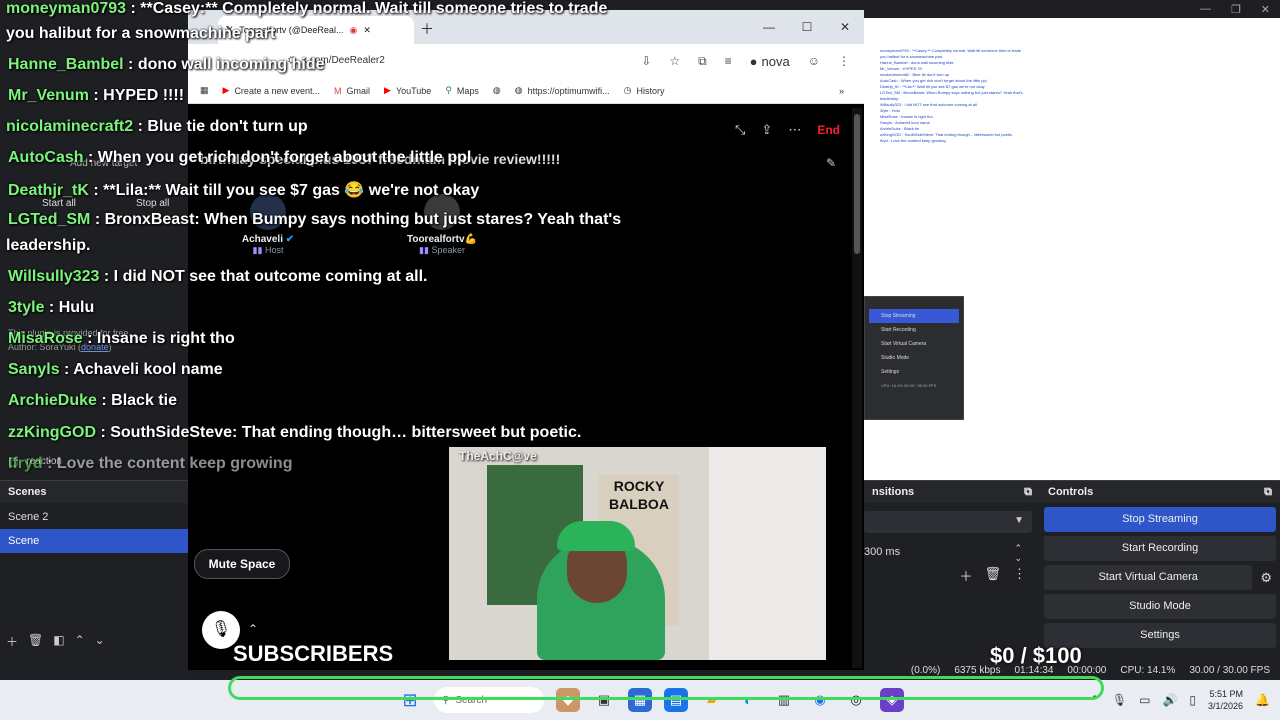 The height and width of the screenshot is (720, 1280). Describe the element at coordinates (857, 184) in the screenshot. I see `scroll-thumb` at that location.